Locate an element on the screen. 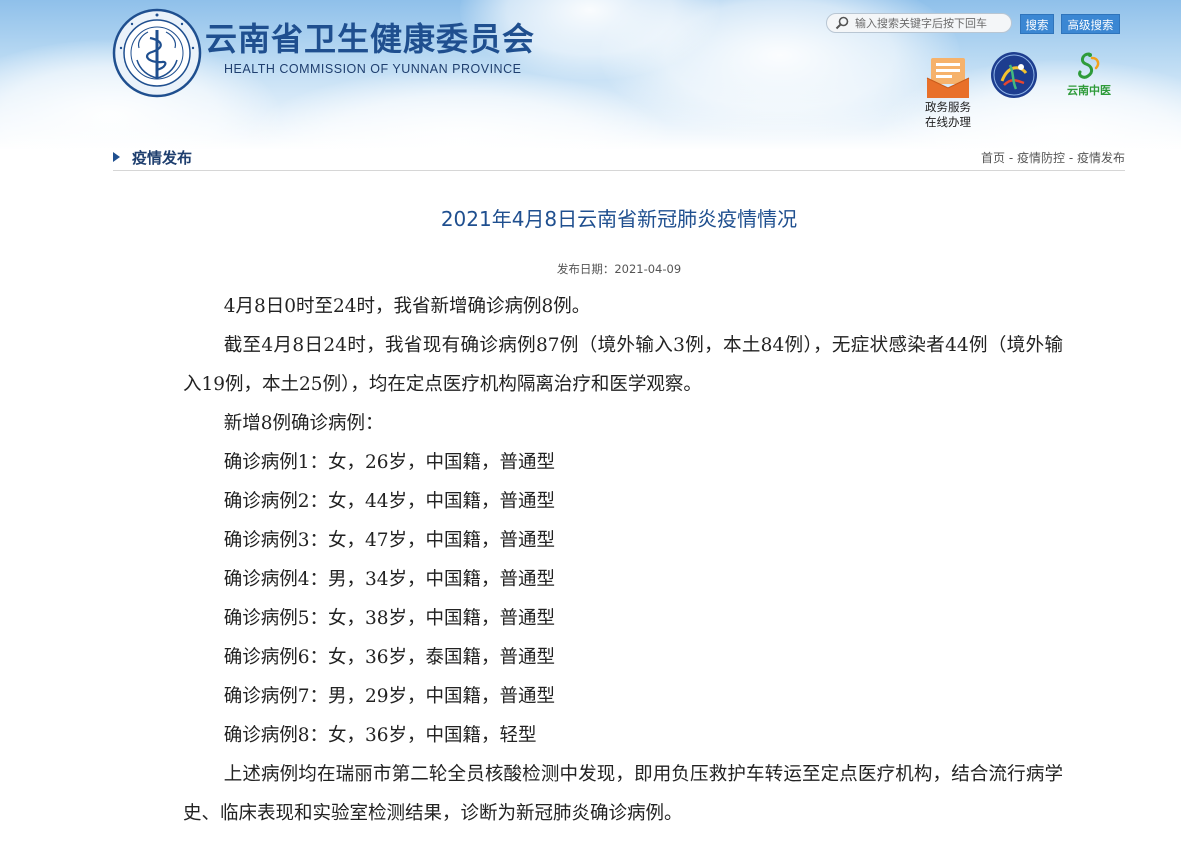 The width and height of the screenshot is (1181, 856). article-paragraph: 新增8例确诊病例： is located at coordinates (303, 423).